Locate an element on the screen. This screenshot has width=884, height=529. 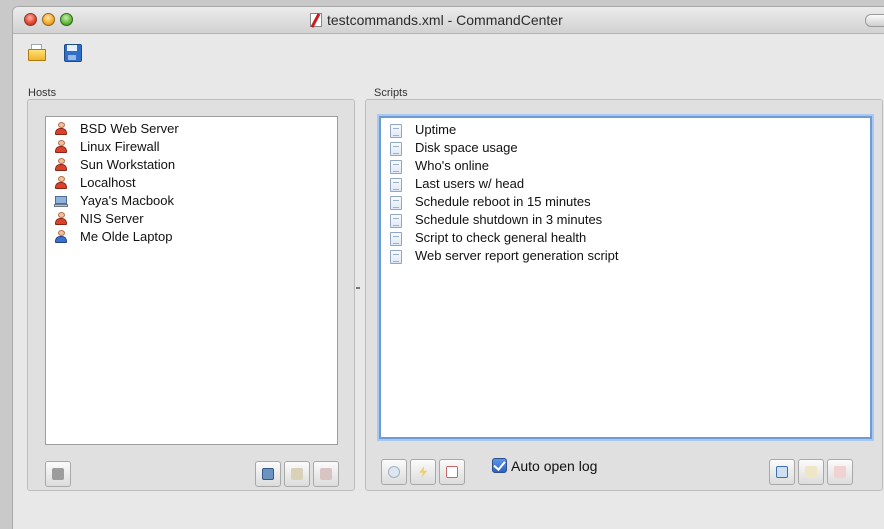
save-icon is located at coordinates (73, 53).